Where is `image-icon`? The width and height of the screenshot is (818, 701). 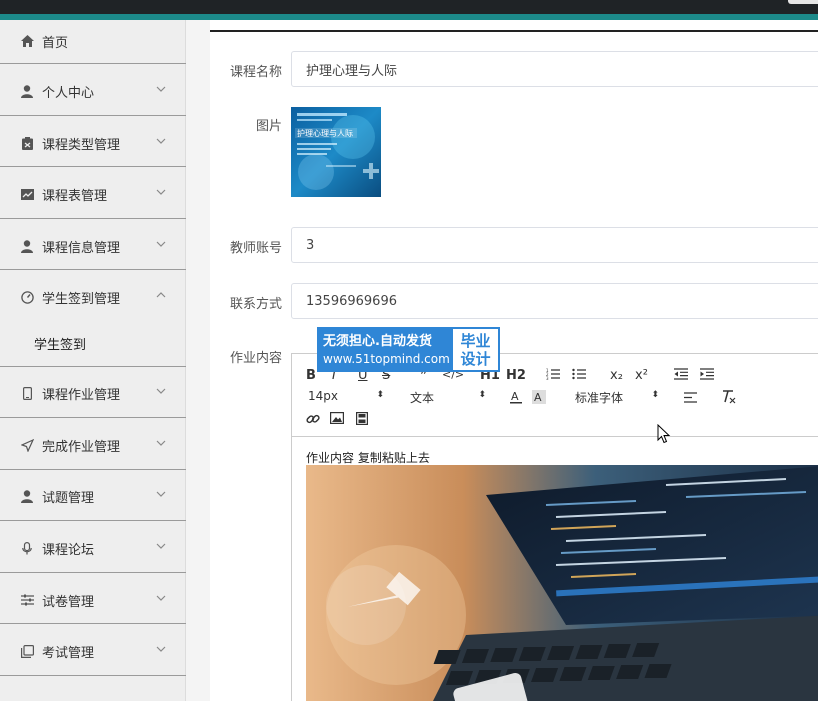
image-icon is located at coordinates (337, 420).